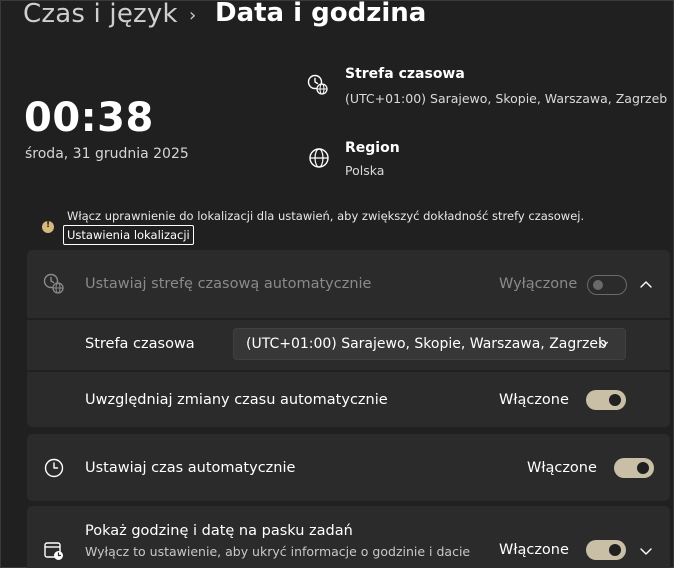 The width and height of the screenshot is (674, 568). I want to click on chevron-up-icon, so click(646, 285).